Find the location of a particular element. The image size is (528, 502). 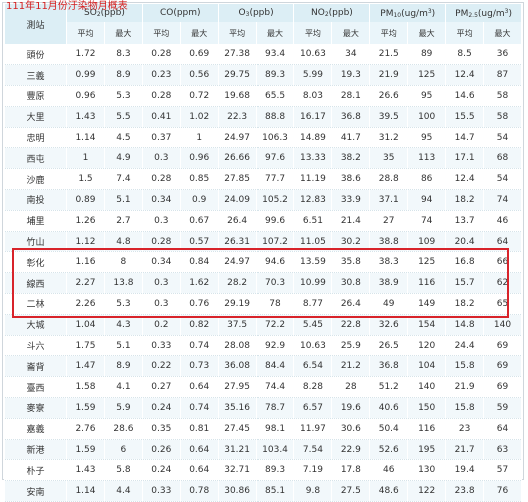

pm25-max-cell: 66 is located at coordinates (502, 262).